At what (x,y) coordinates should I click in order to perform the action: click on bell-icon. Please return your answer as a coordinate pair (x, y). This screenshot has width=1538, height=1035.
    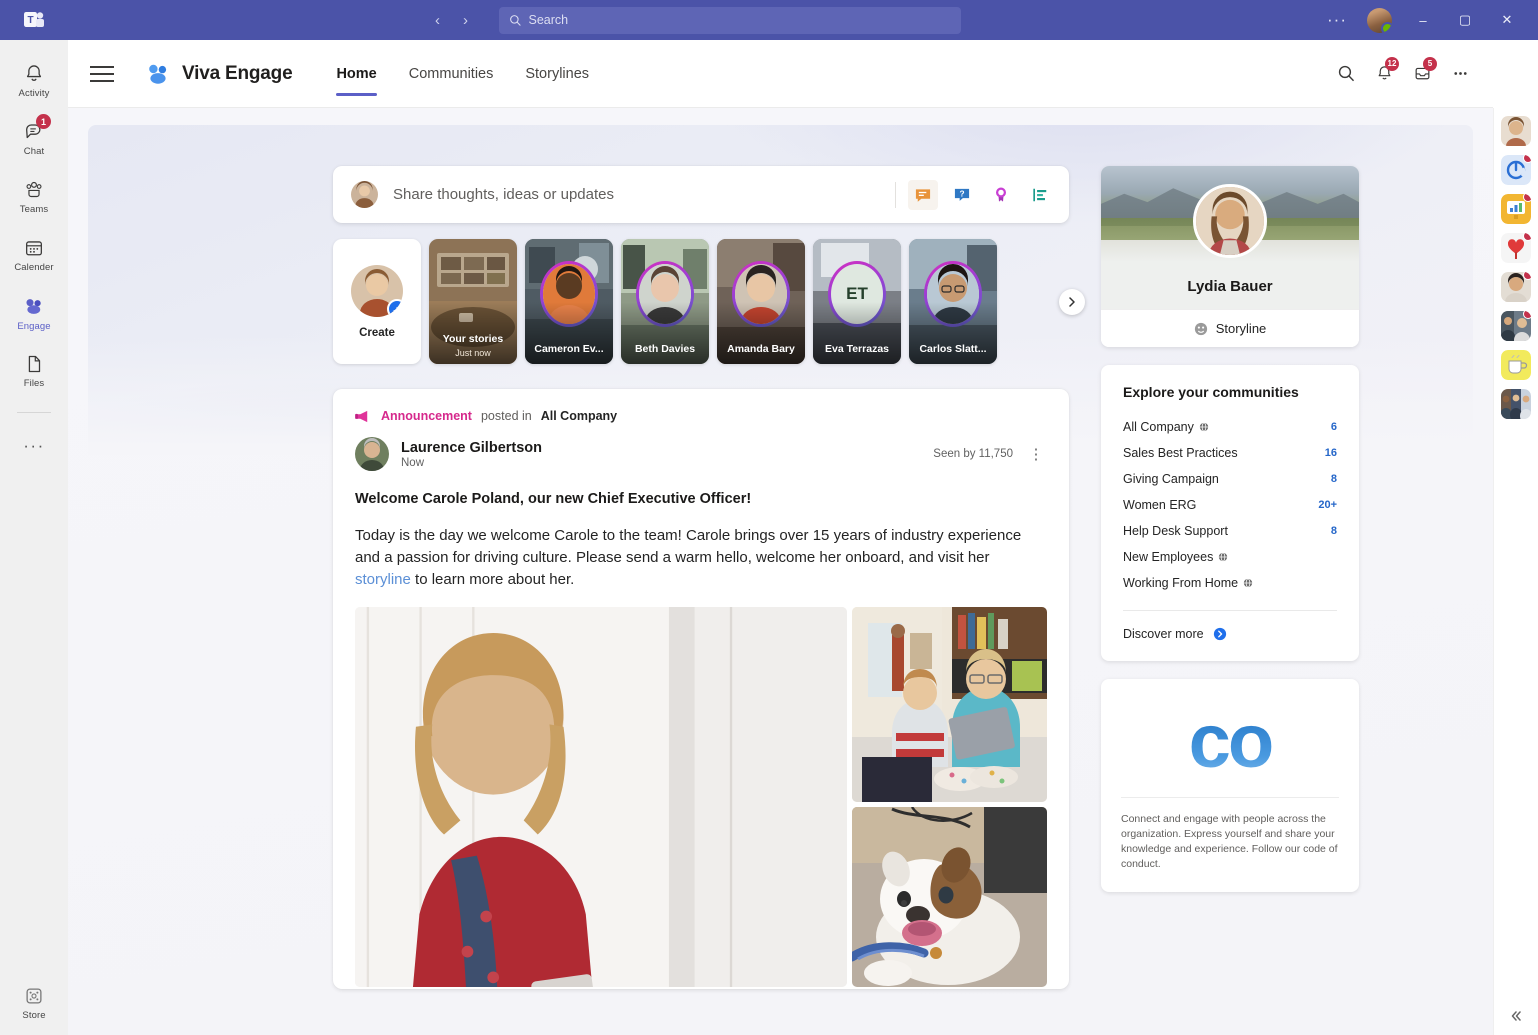
    Looking at the image, I should click on (34, 73).